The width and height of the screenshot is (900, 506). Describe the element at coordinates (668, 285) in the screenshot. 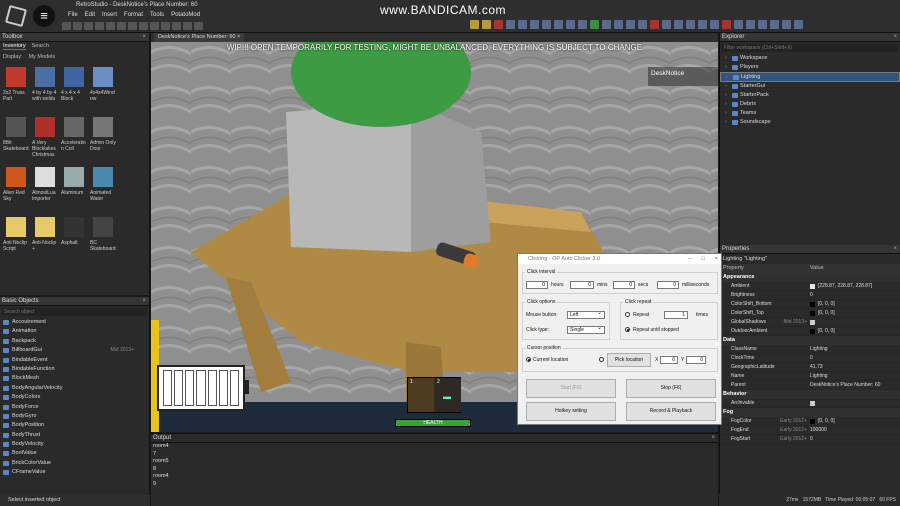

I see `milliseconds-input: 0` at that location.